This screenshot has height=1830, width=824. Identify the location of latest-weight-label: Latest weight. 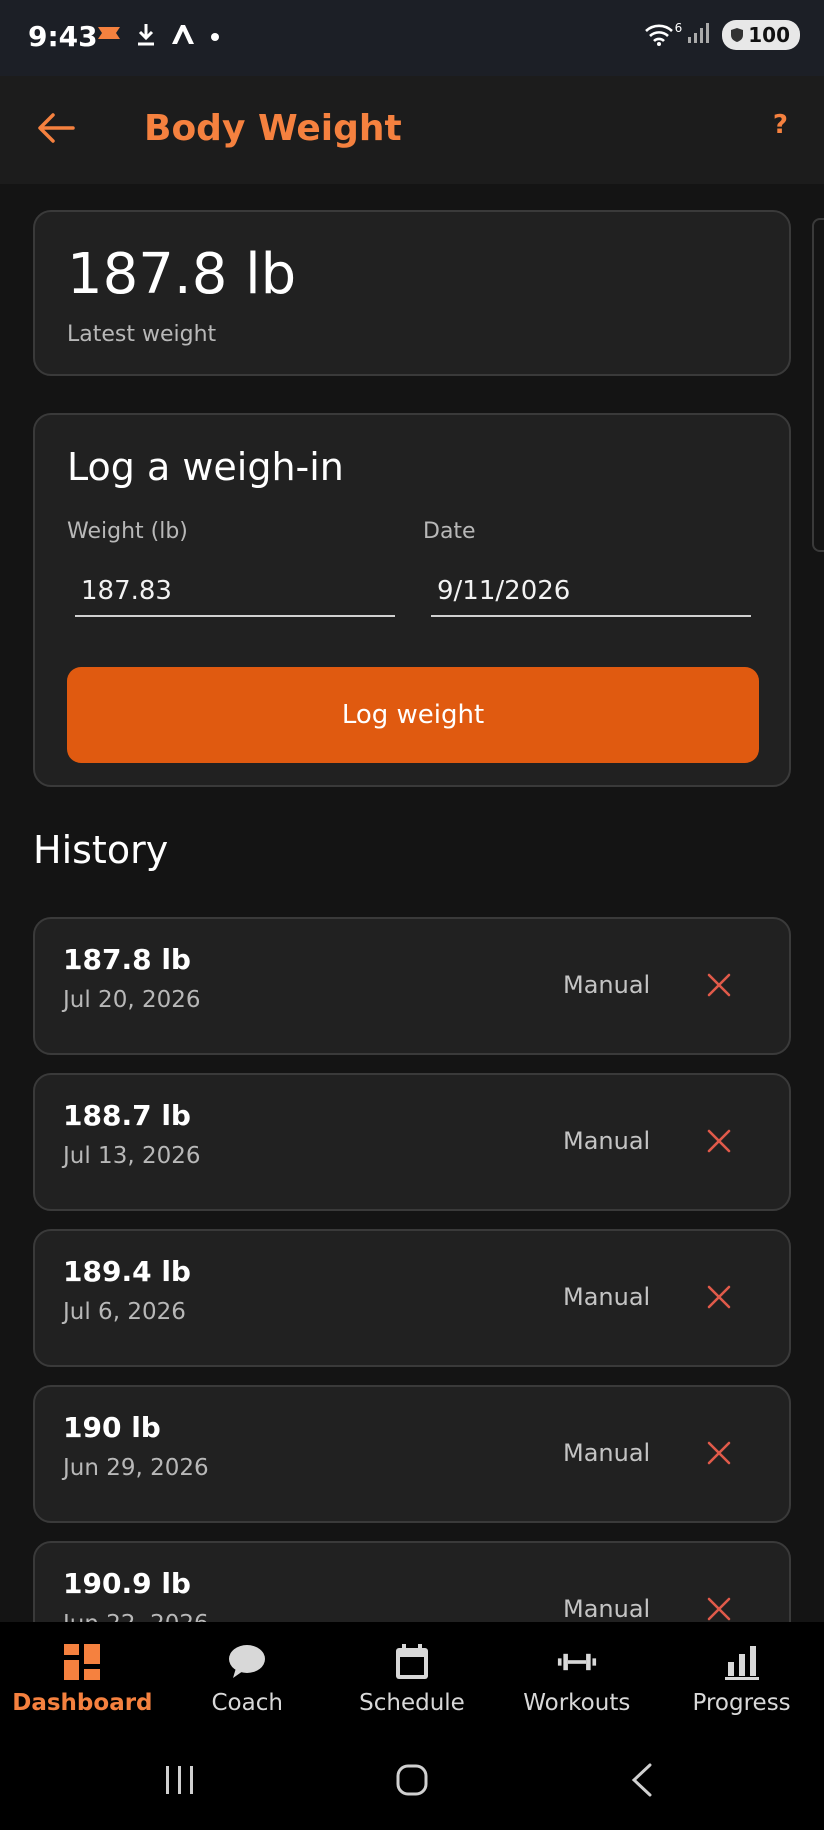
(142, 334).